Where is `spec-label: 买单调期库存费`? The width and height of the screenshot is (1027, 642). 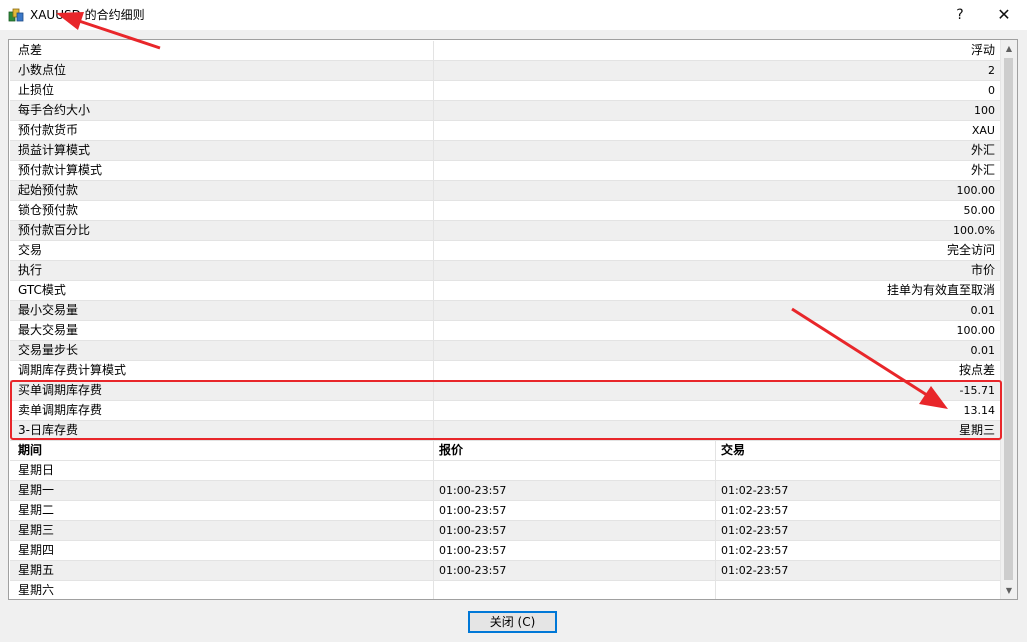 spec-label: 买单调期库存费 is located at coordinates (222, 390).